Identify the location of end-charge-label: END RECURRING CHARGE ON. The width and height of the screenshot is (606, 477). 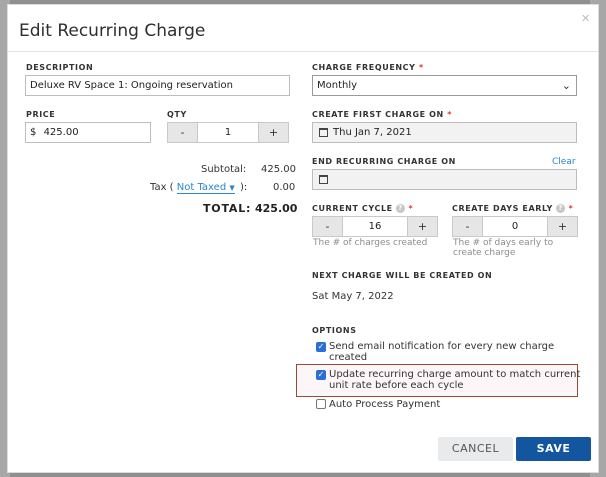
(384, 161).